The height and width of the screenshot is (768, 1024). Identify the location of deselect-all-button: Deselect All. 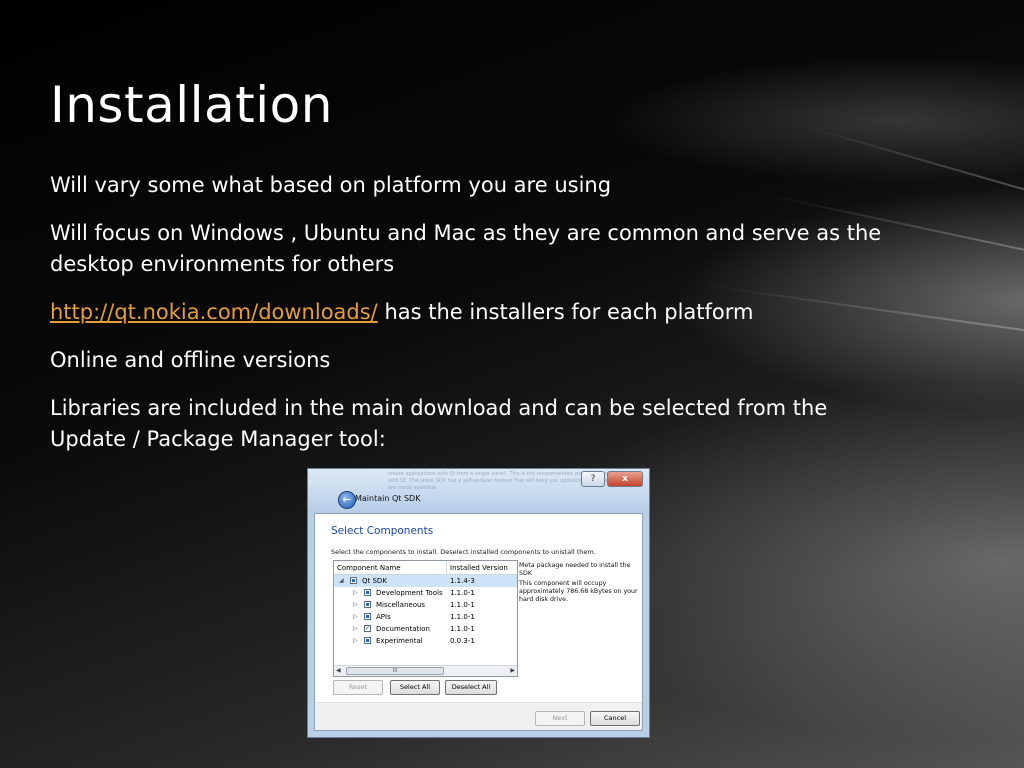
(471, 687).